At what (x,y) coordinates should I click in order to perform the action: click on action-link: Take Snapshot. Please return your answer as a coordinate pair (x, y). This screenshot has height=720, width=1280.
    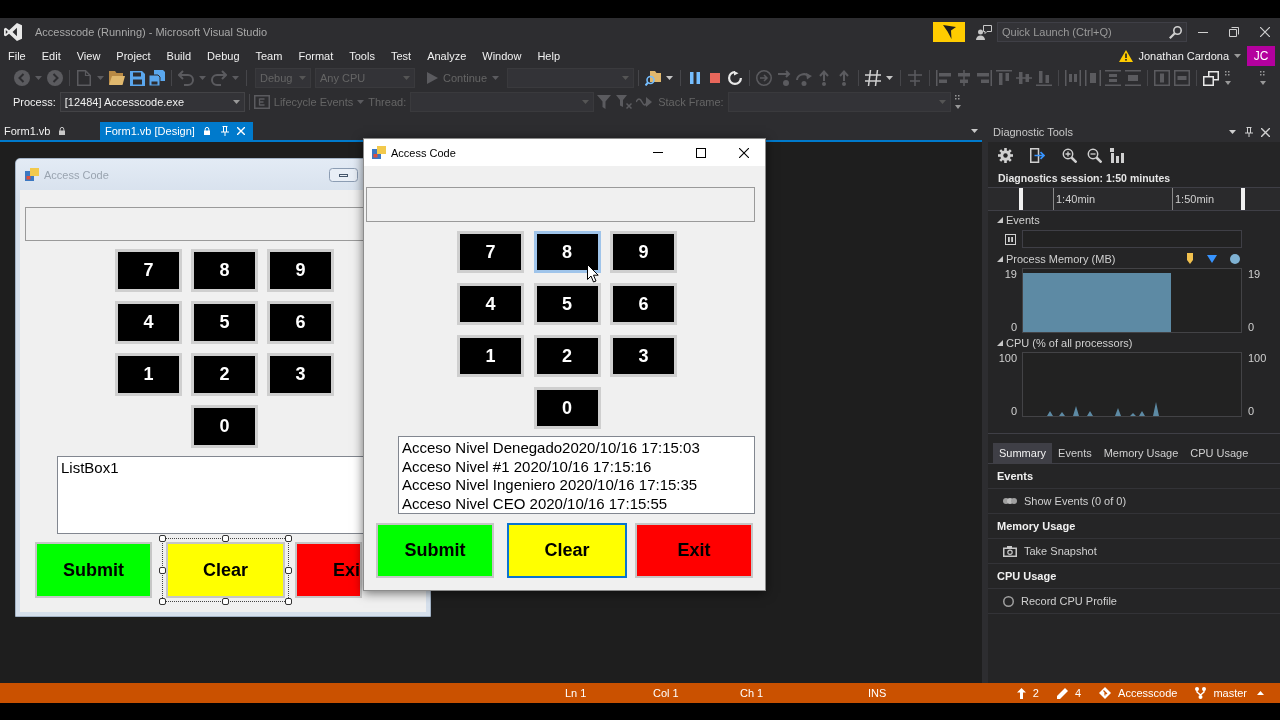
    Looking at the image, I should click on (1050, 551).